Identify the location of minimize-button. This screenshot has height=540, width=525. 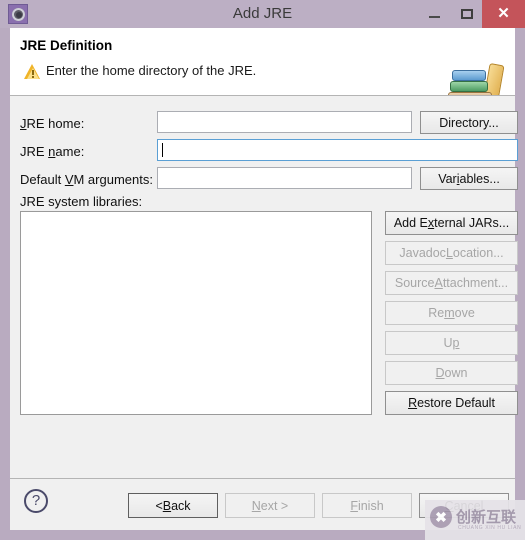
(435, 14).